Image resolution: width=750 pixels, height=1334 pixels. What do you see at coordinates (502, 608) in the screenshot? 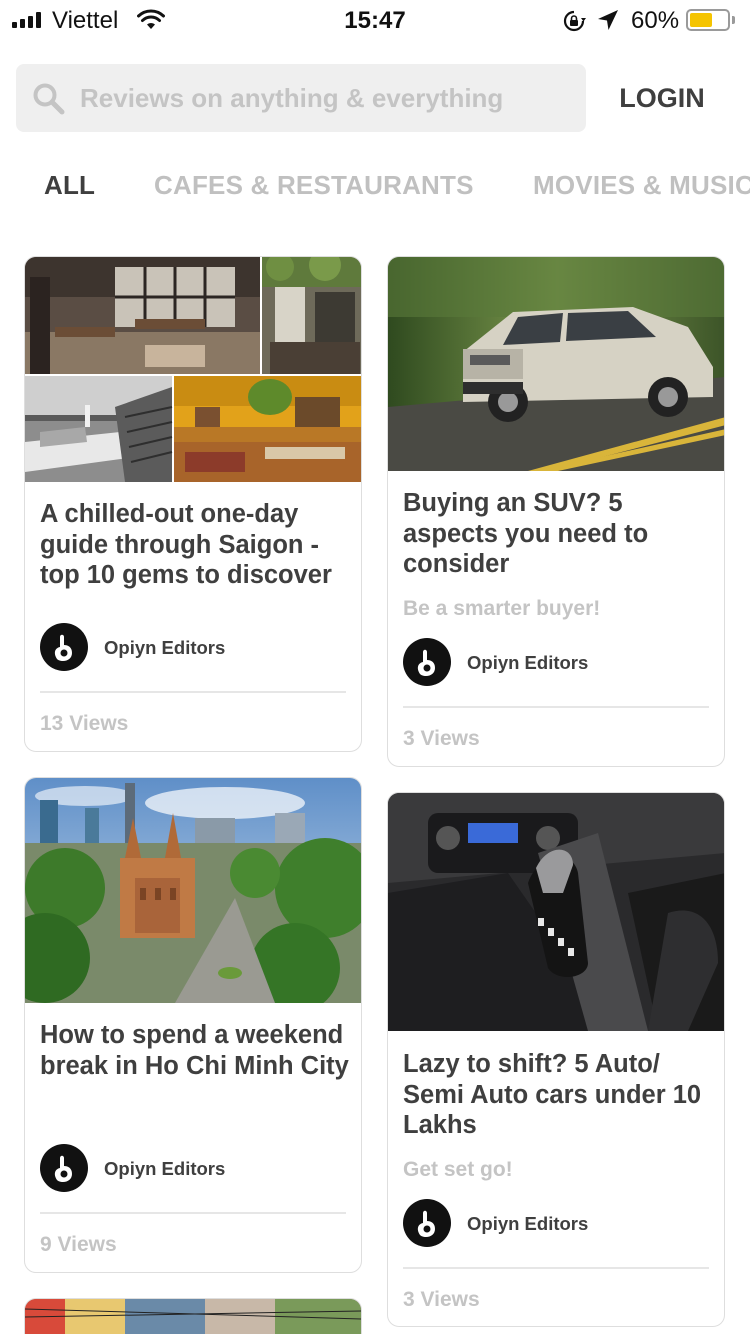
I see `card-subtitle: Be a smarter buyer!` at bounding box center [502, 608].